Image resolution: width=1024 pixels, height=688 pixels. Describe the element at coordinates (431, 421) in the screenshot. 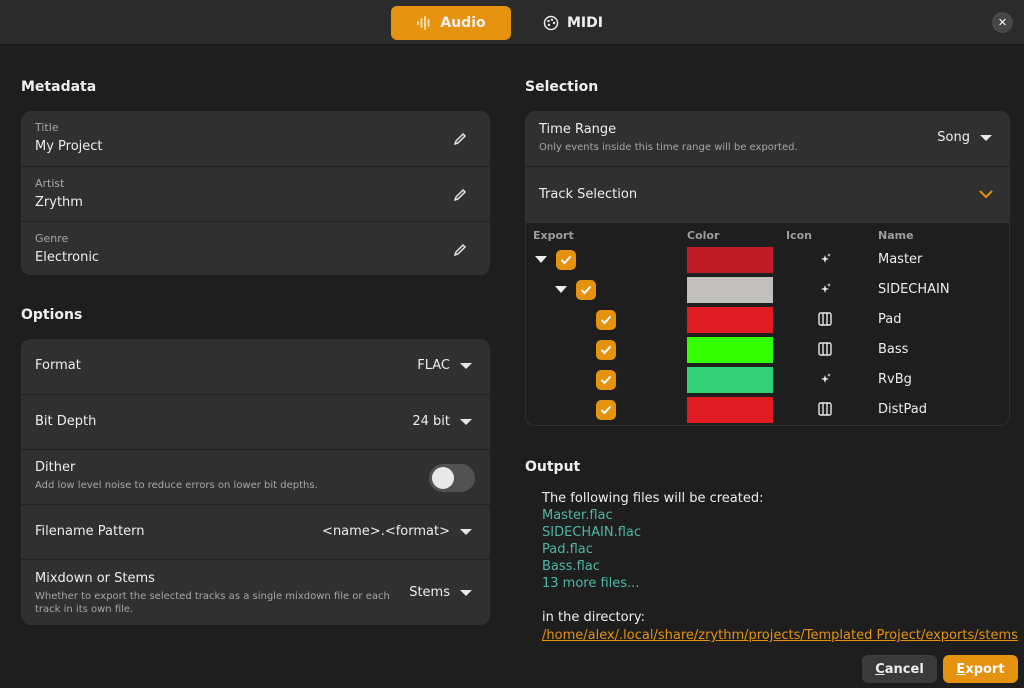

I see `bit-depth-value: 24 bit` at that location.